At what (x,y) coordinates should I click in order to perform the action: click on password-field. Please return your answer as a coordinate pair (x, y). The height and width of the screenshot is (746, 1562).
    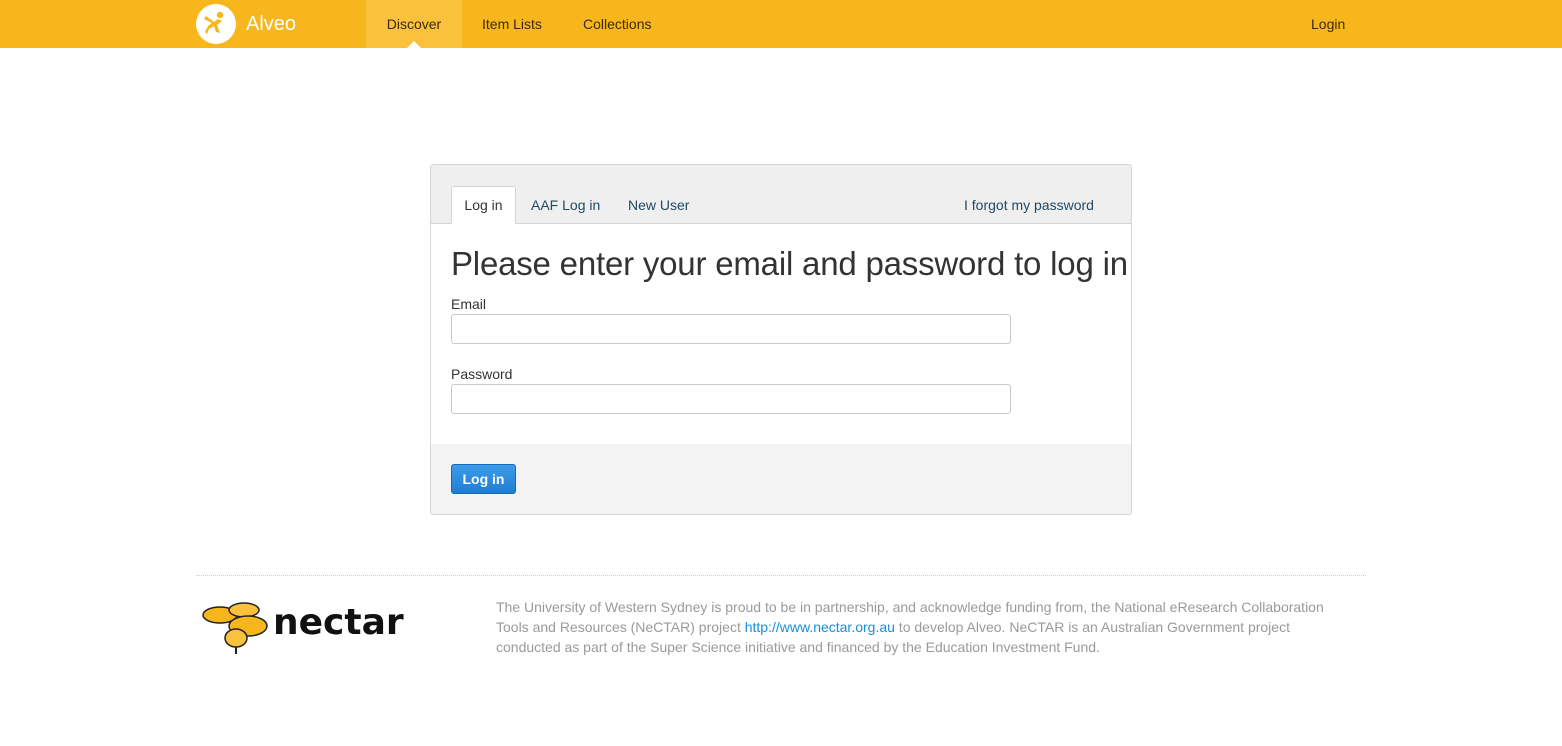
    Looking at the image, I should click on (731, 399).